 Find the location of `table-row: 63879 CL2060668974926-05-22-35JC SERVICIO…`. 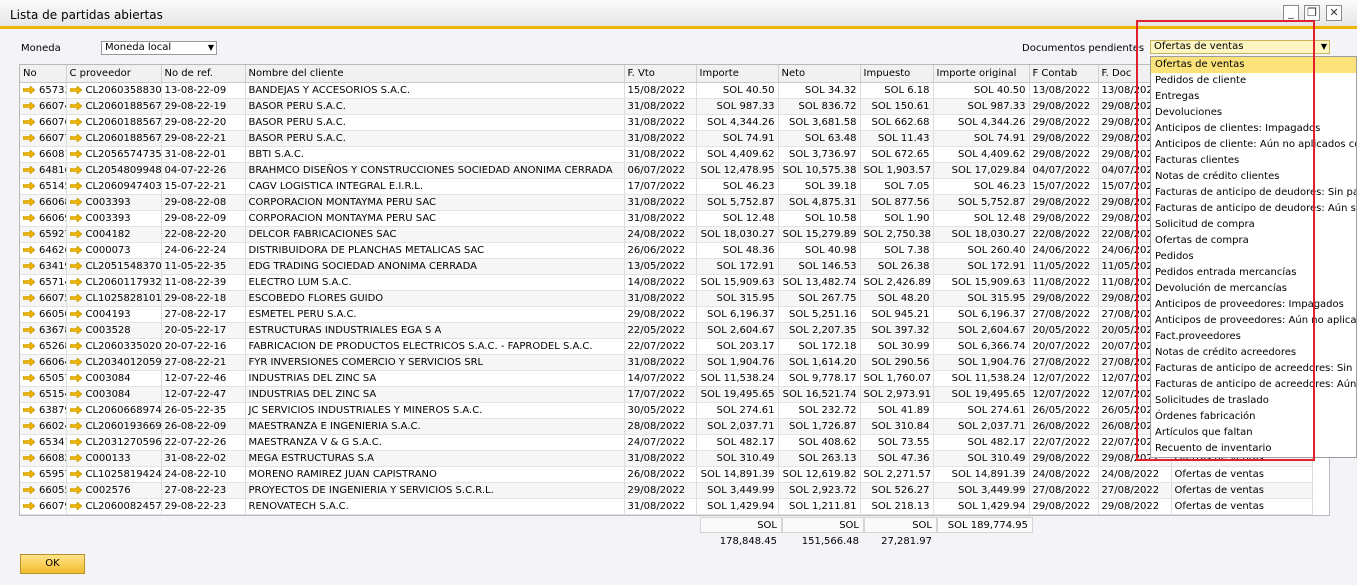

table-row: 63879 CL2060668974926-05-22-35JC SERVICIO… is located at coordinates (666, 410).